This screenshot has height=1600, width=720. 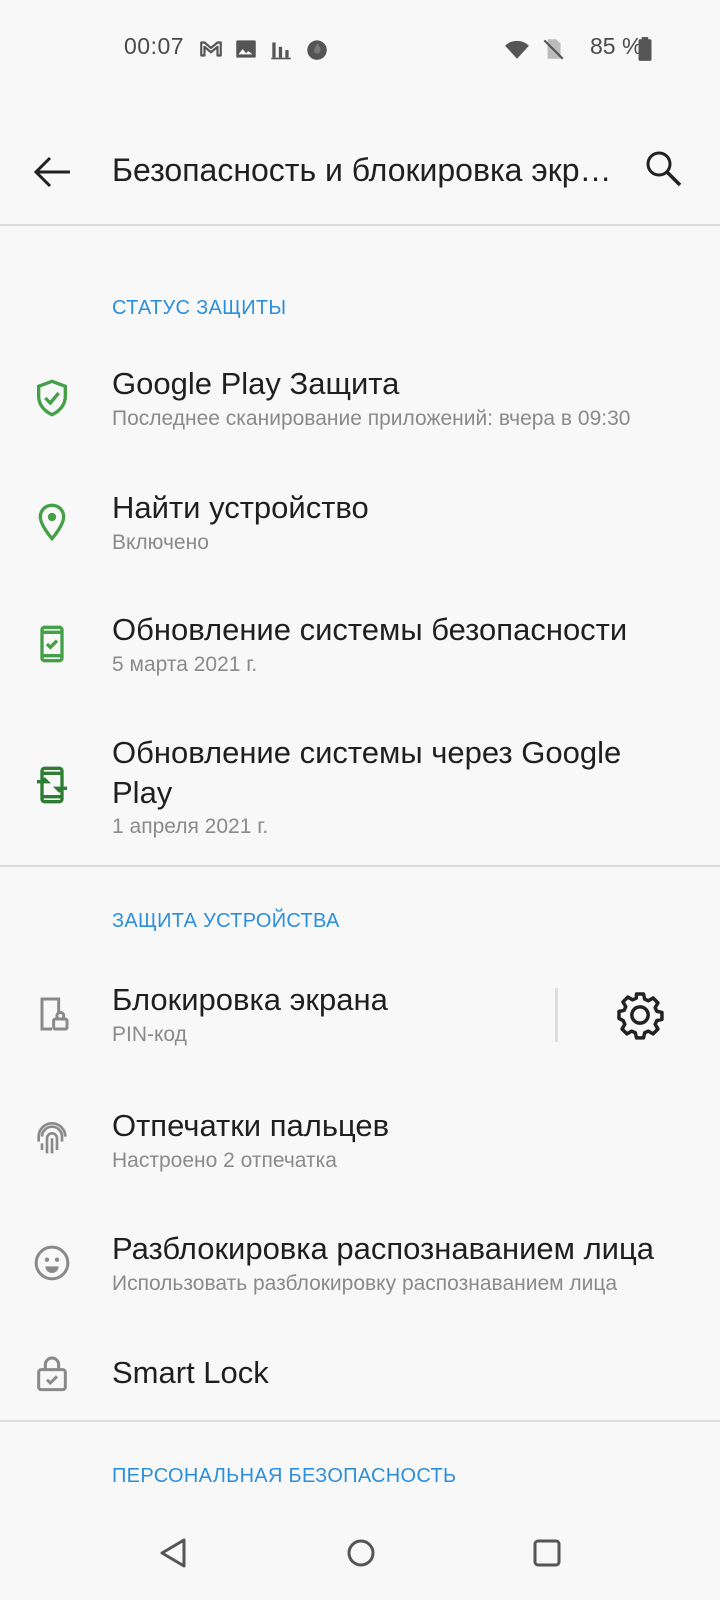 I want to click on gmail-icon, so click(x=211, y=49).